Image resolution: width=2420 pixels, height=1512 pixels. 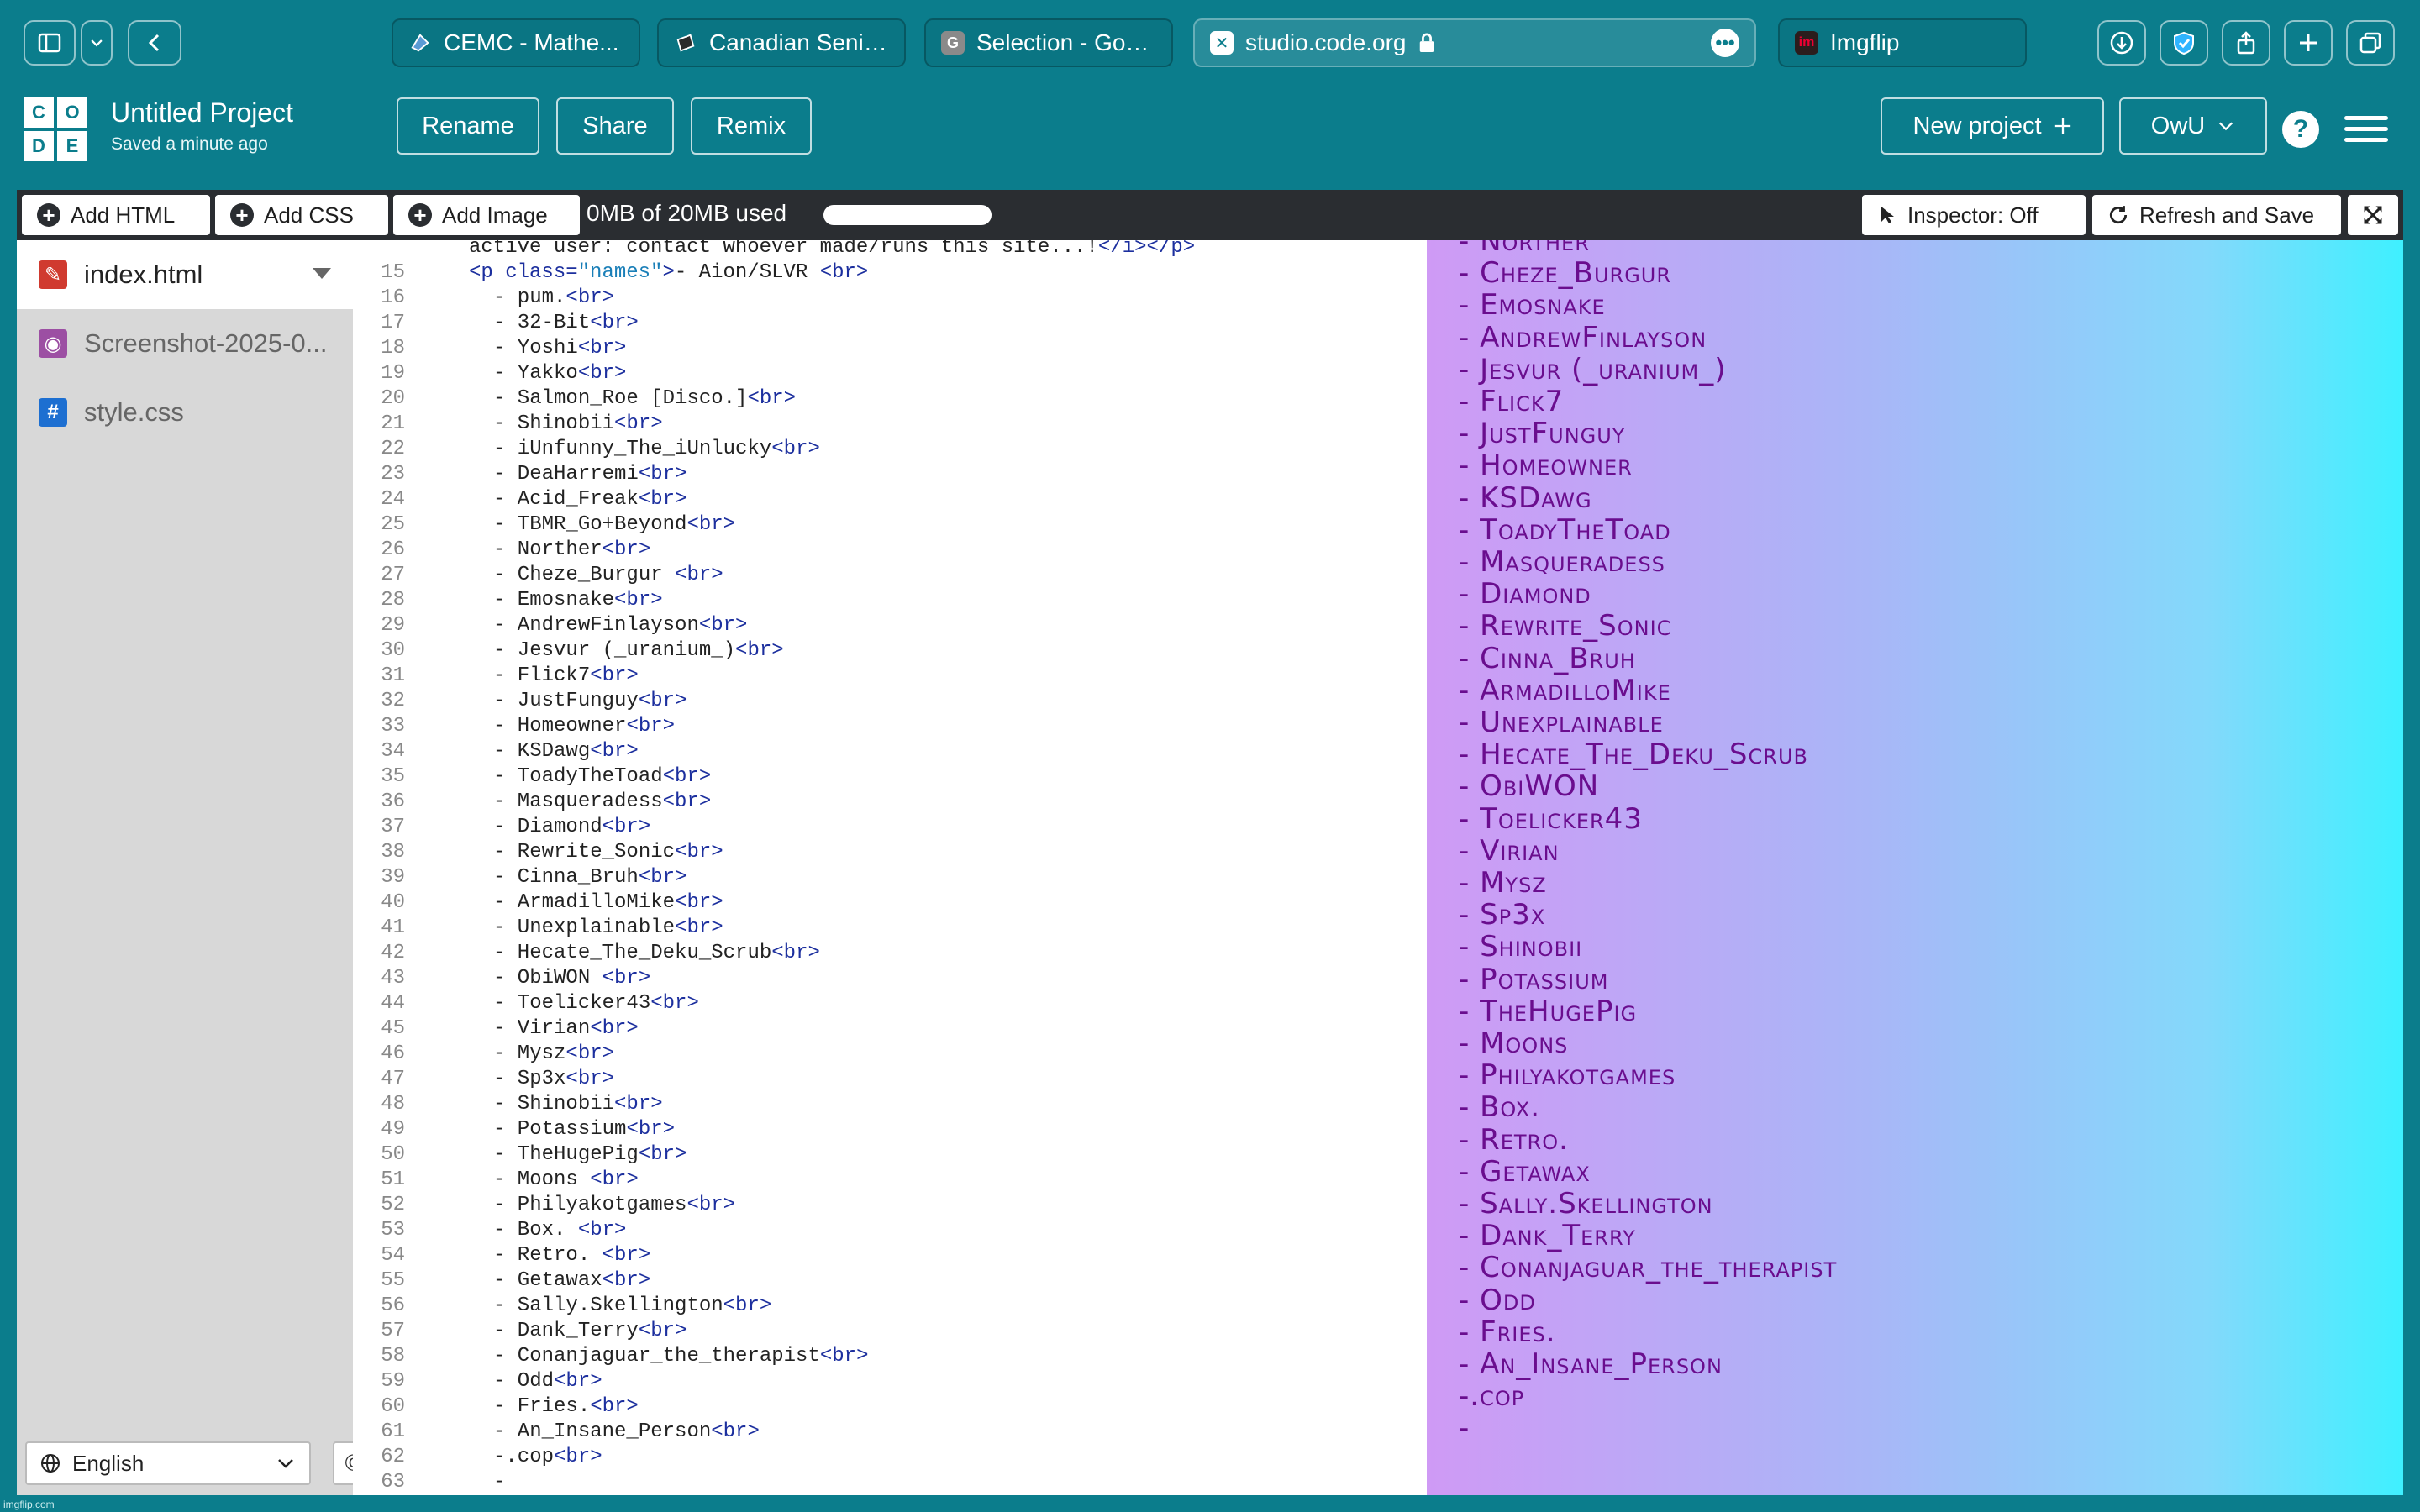 What do you see at coordinates (97, 43) in the screenshot?
I see `tab-group-menu-button` at bounding box center [97, 43].